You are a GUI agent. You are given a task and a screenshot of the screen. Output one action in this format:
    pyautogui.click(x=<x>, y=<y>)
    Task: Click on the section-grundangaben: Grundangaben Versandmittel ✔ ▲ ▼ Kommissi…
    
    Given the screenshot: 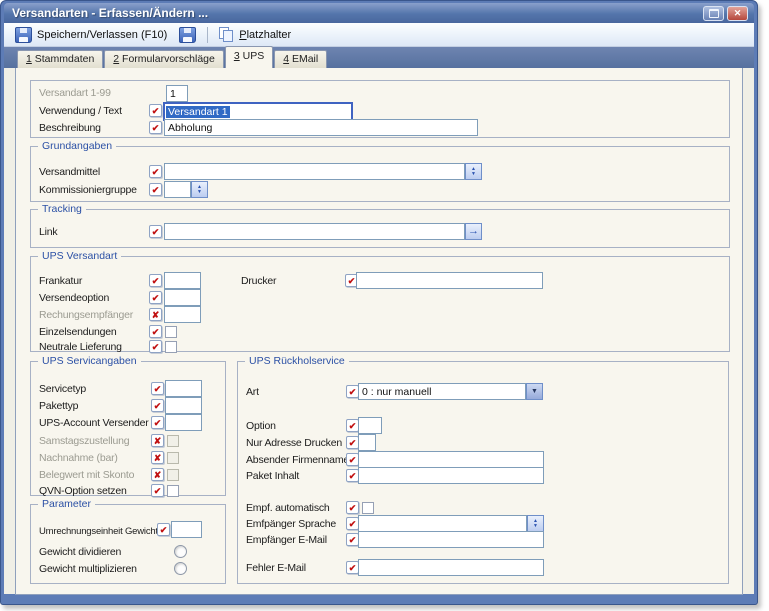 What is the action you would take?
    pyautogui.click(x=380, y=170)
    